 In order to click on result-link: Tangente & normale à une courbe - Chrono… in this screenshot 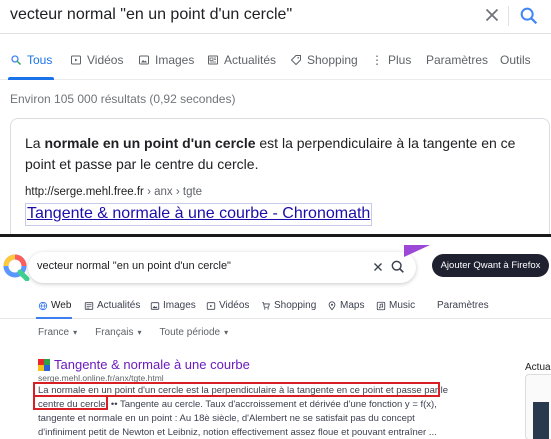, I will do `click(198, 214)`.